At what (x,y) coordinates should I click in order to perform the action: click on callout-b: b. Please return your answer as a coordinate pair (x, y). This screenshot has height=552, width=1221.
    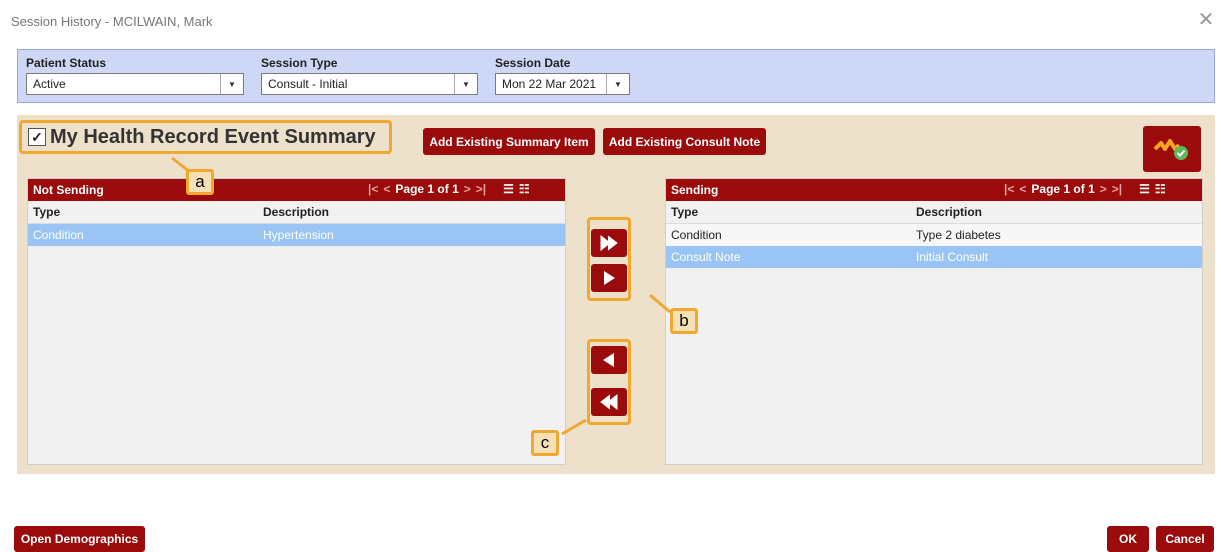
    Looking at the image, I should click on (684, 321).